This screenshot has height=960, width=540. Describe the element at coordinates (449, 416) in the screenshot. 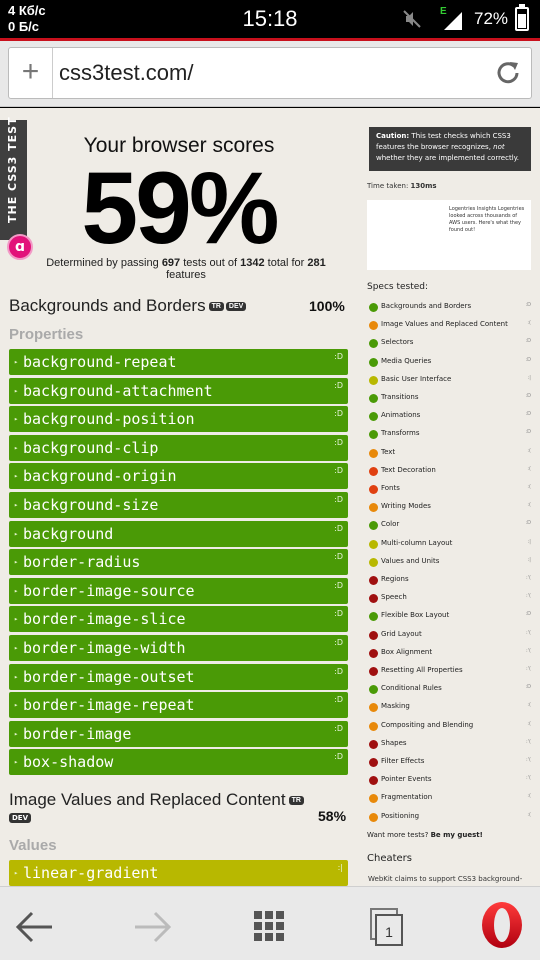

I see `spec-item: Animations:D` at that location.